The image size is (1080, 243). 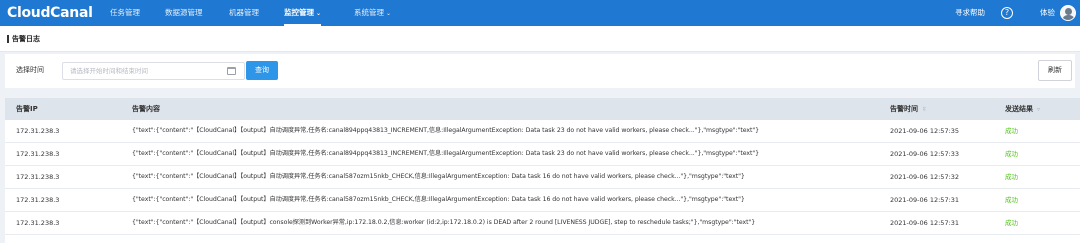 I want to click on time-filter-label: 选择时间, so click(x=30, y=70).